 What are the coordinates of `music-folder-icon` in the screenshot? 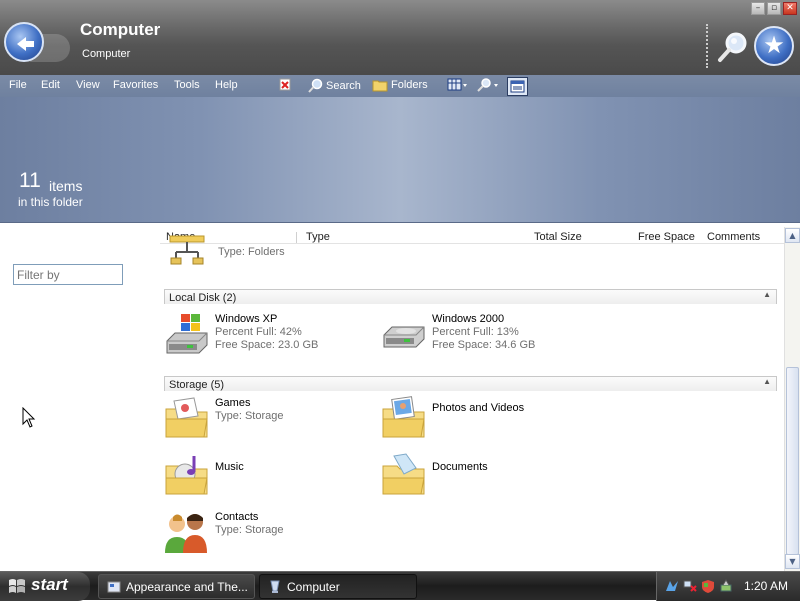 It's located at (186, 475).